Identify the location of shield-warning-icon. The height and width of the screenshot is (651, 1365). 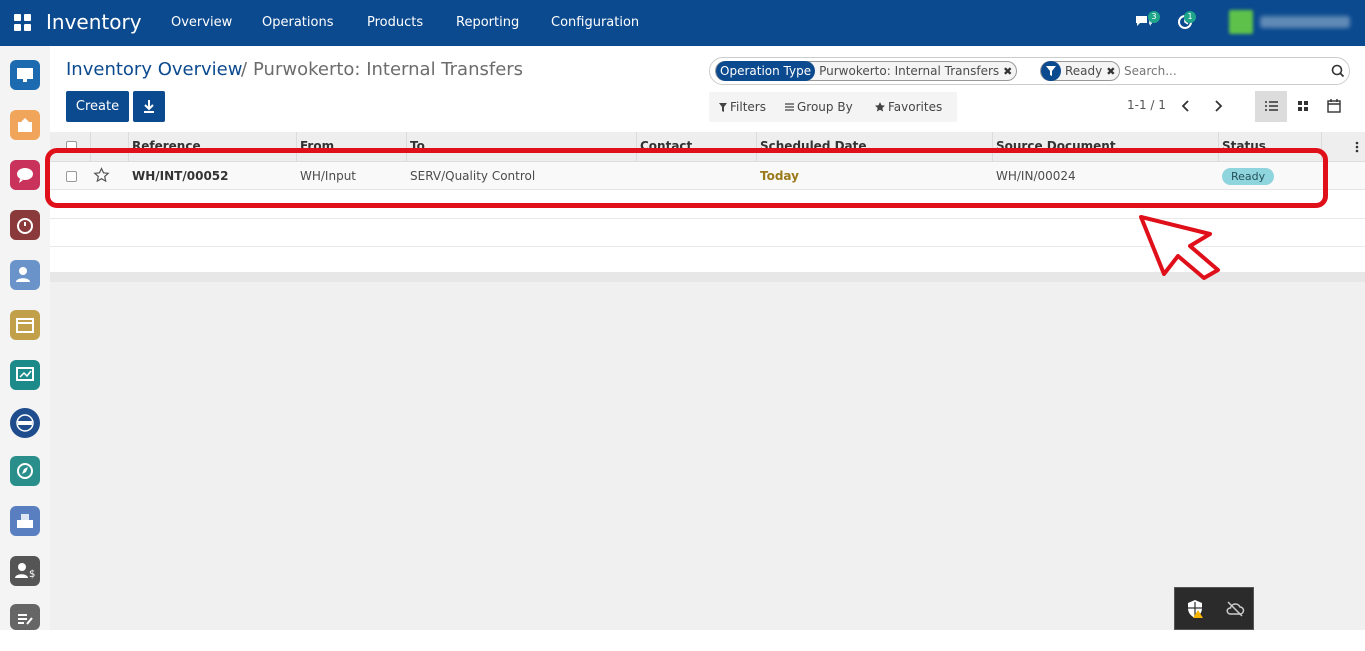
(1196, 609).